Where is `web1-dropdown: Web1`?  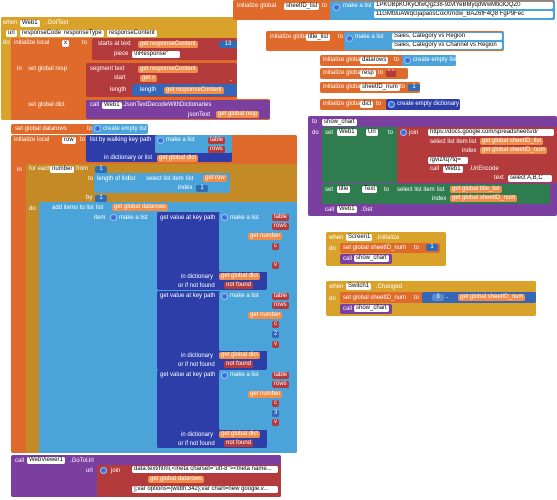 web1-dropdown: Web1 is located at coordinates (112, 105).